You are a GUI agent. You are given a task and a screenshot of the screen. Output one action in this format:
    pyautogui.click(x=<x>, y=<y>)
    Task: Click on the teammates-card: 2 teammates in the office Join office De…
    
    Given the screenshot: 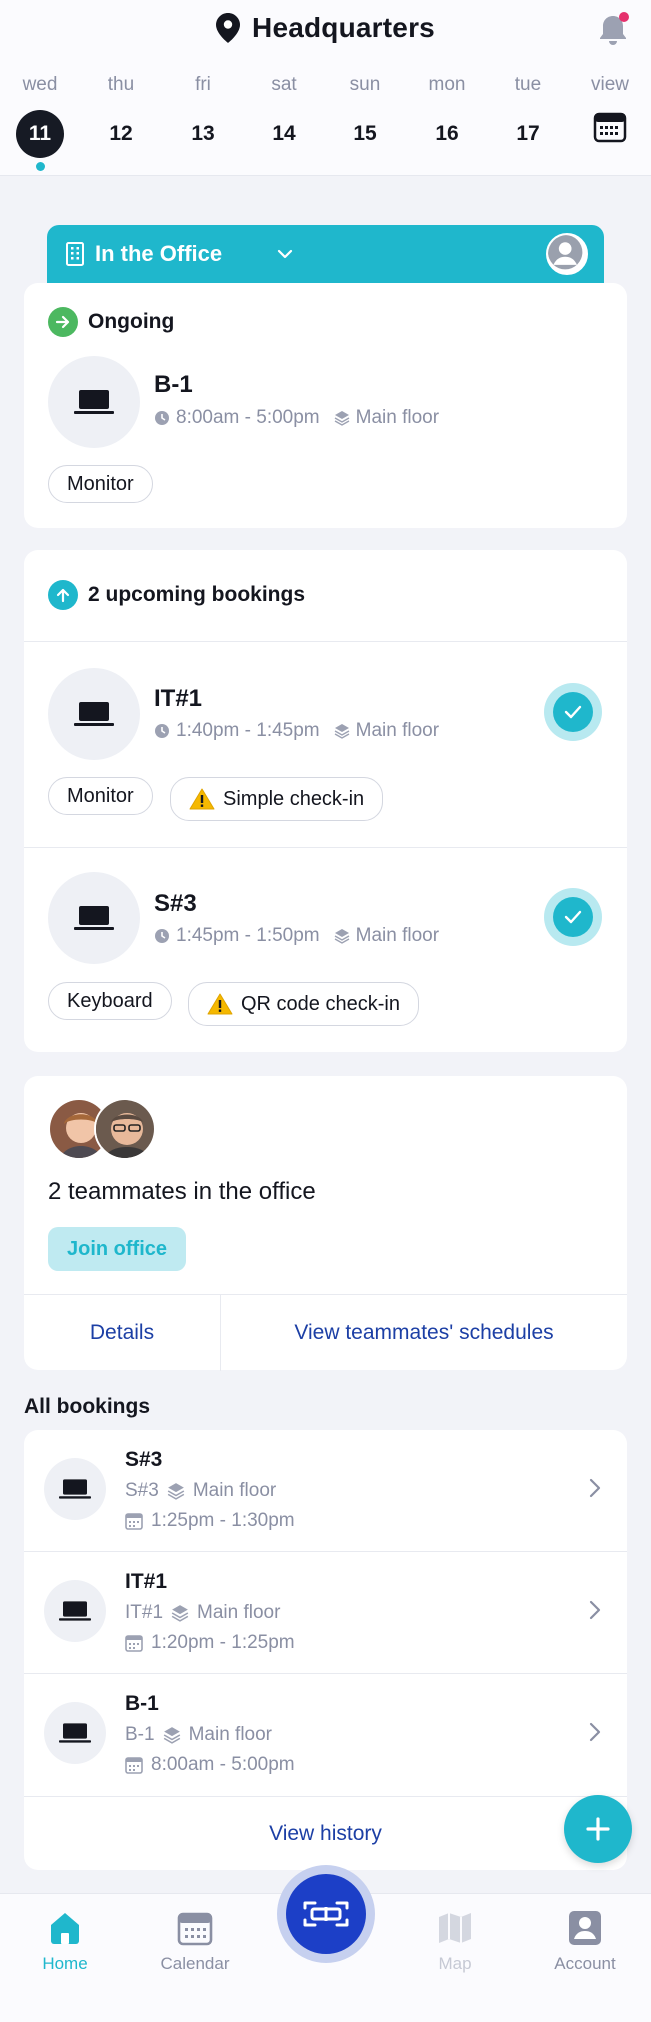 What is the action you would take?
    pyautogui.click(x=325, y=1223)
    